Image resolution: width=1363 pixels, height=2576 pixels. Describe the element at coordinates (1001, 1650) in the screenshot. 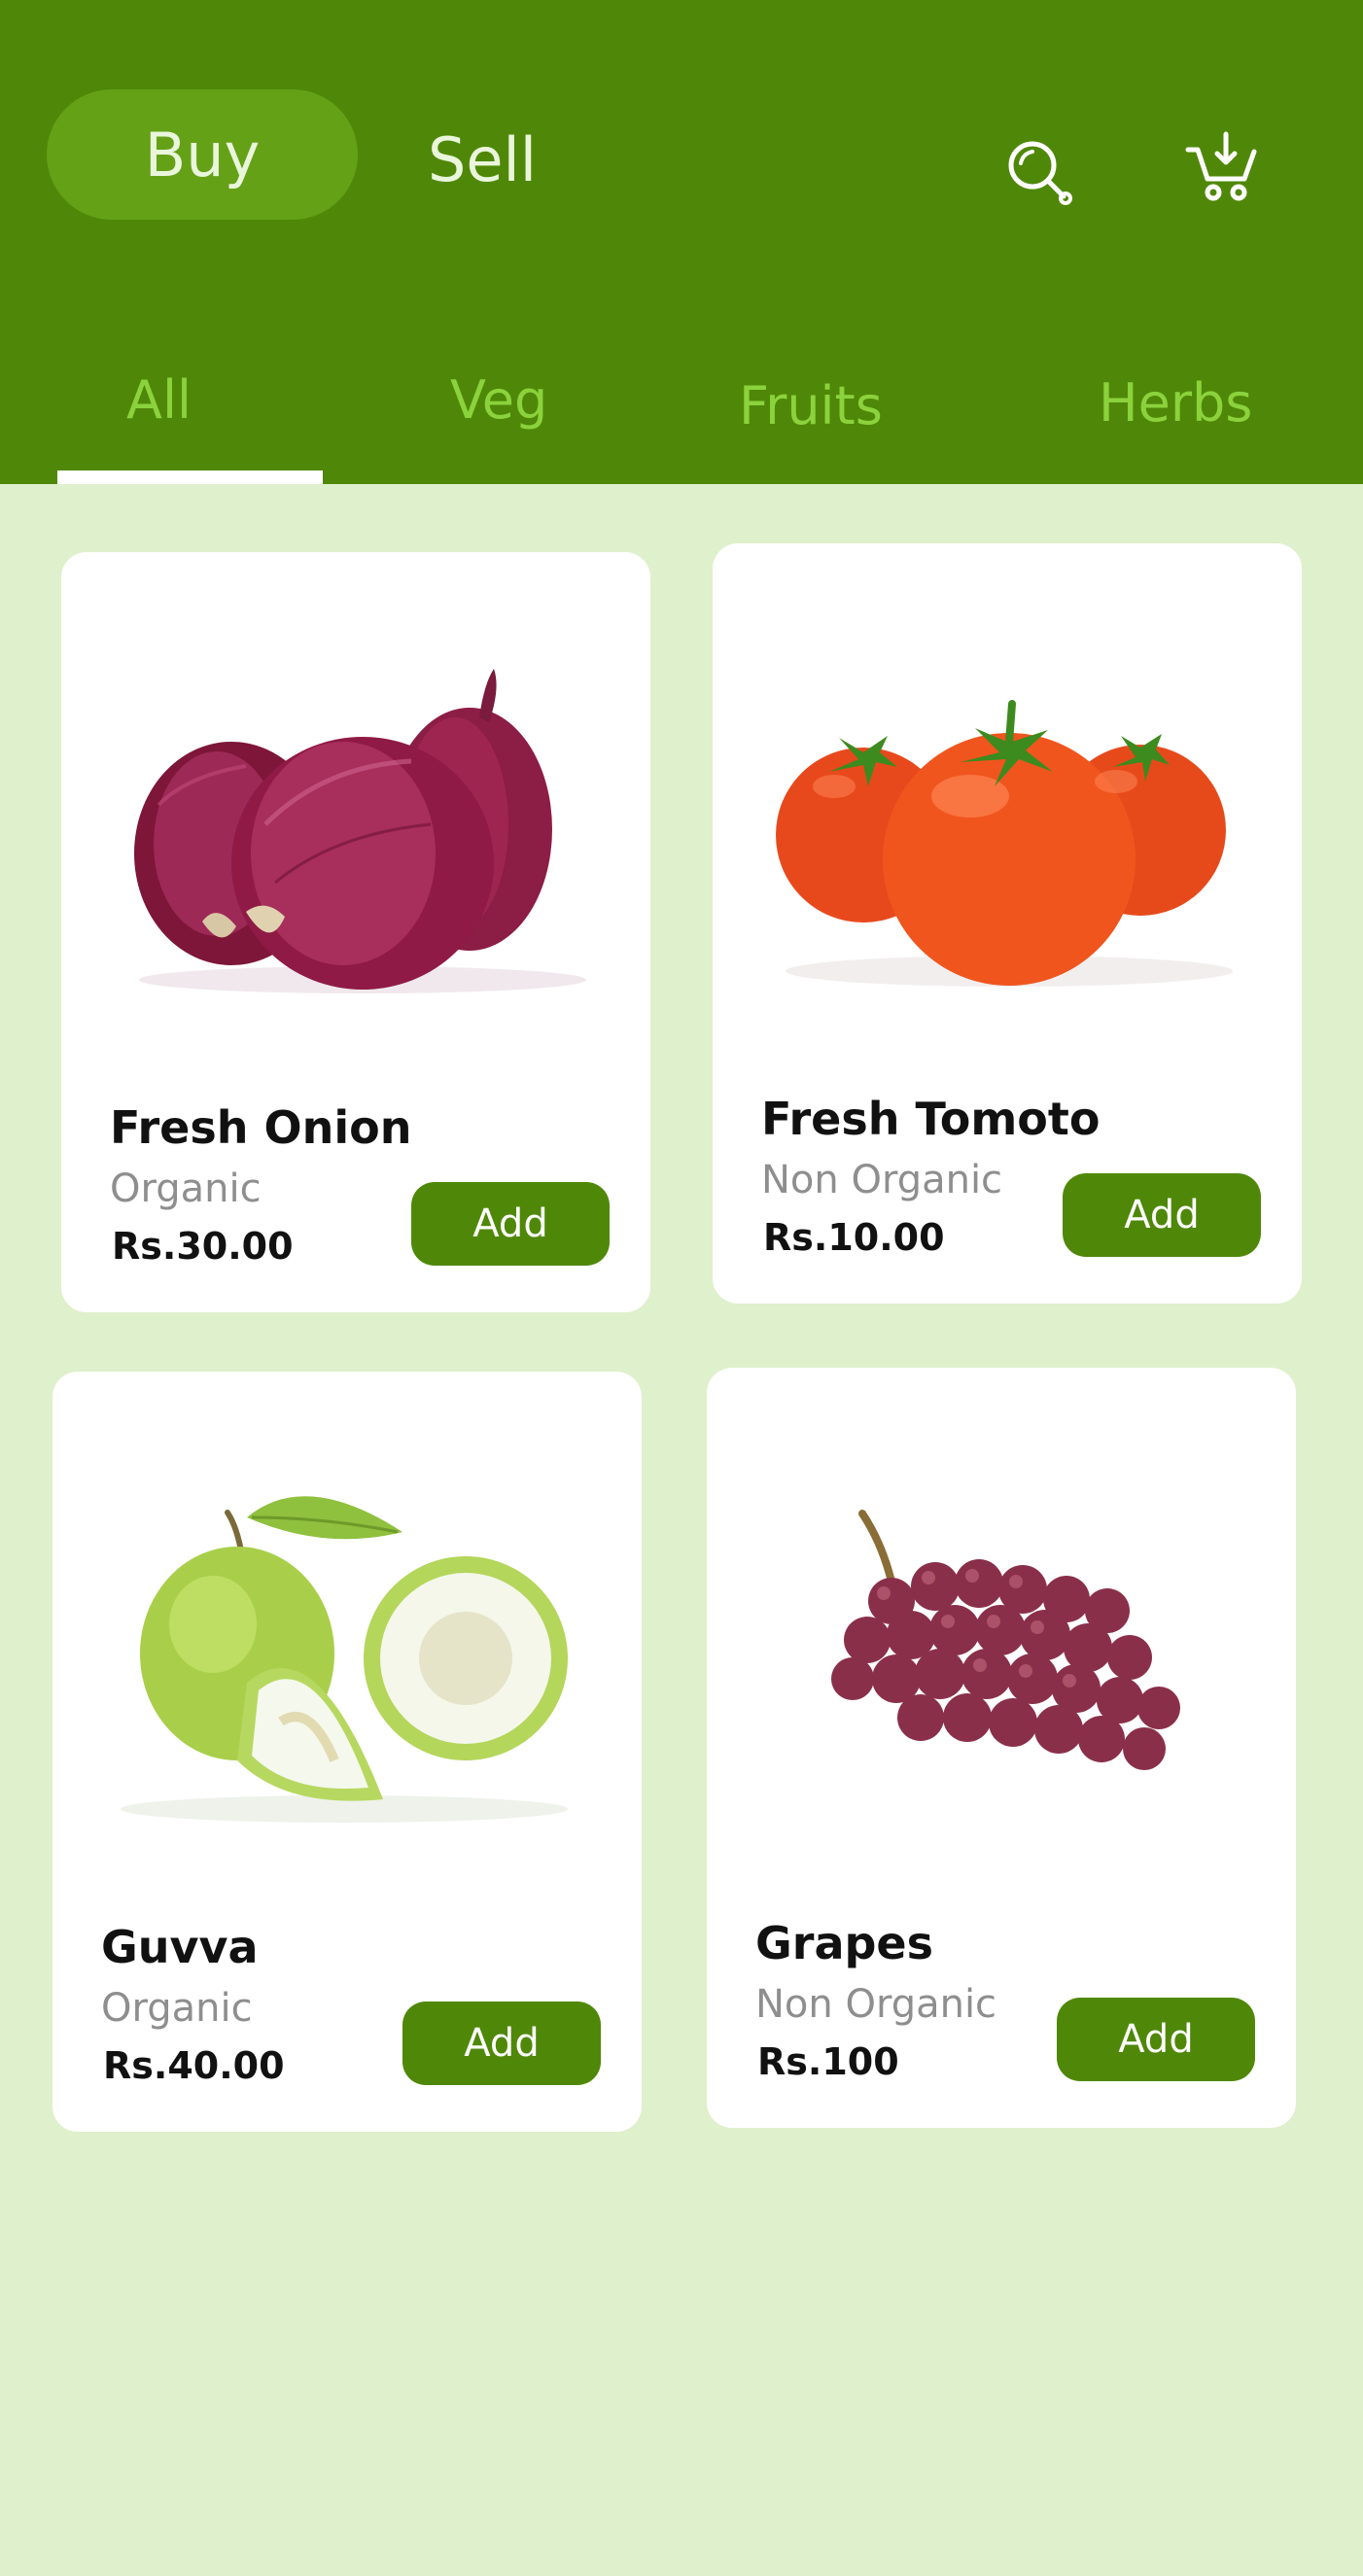

I see `grapes-image` at that location.